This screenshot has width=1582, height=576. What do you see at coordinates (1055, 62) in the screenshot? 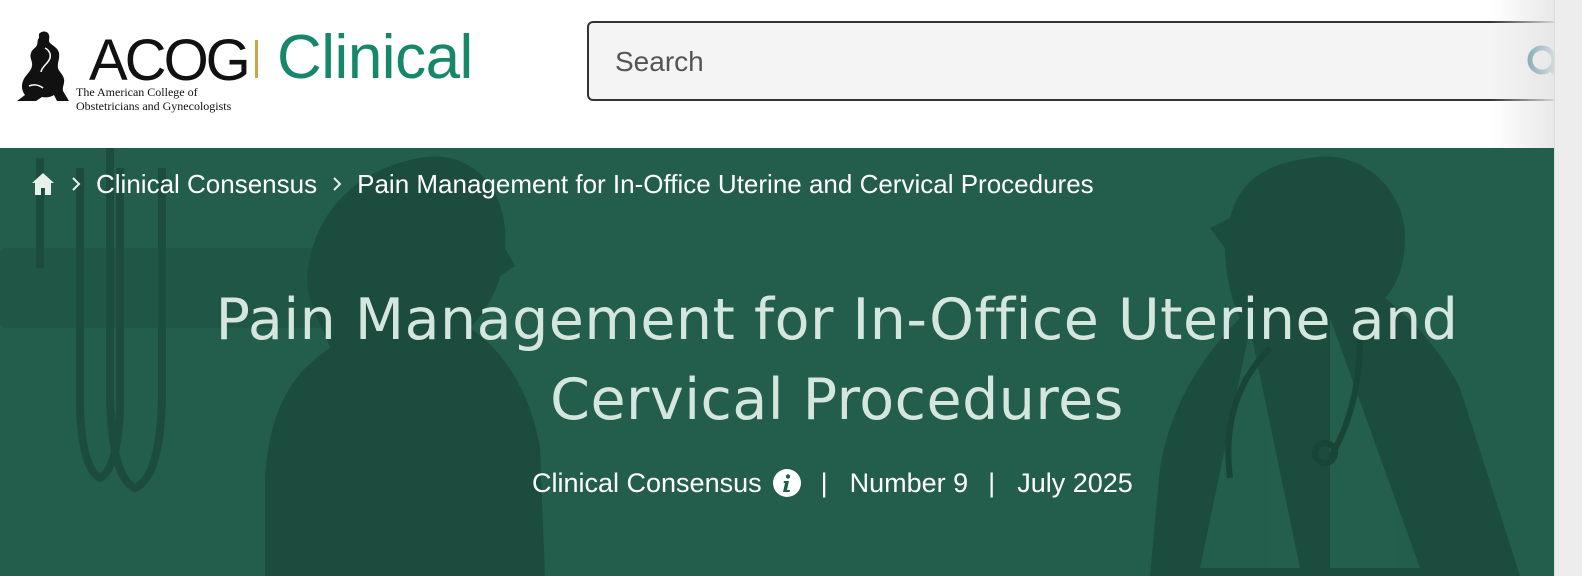
I see `search-input` at bounding box center [1055, 62].